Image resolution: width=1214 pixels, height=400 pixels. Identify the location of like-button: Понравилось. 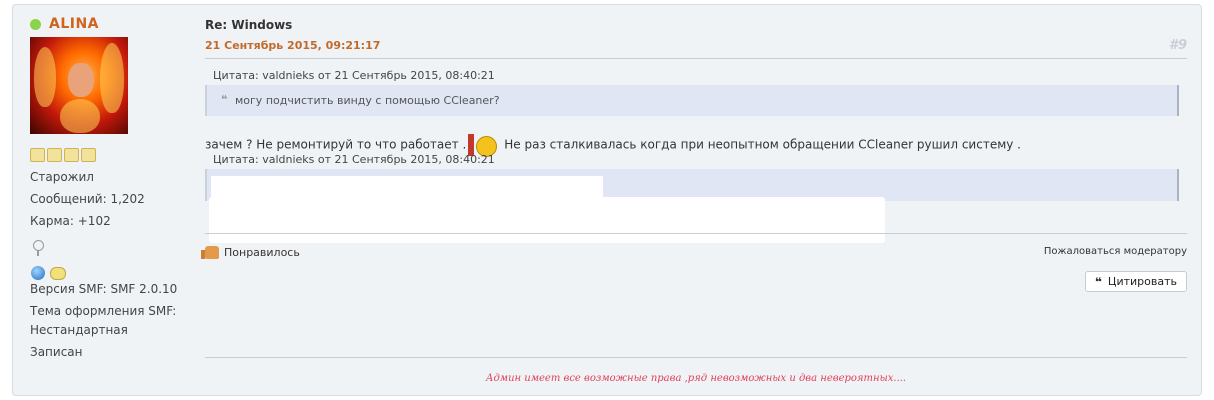
(250, 252).